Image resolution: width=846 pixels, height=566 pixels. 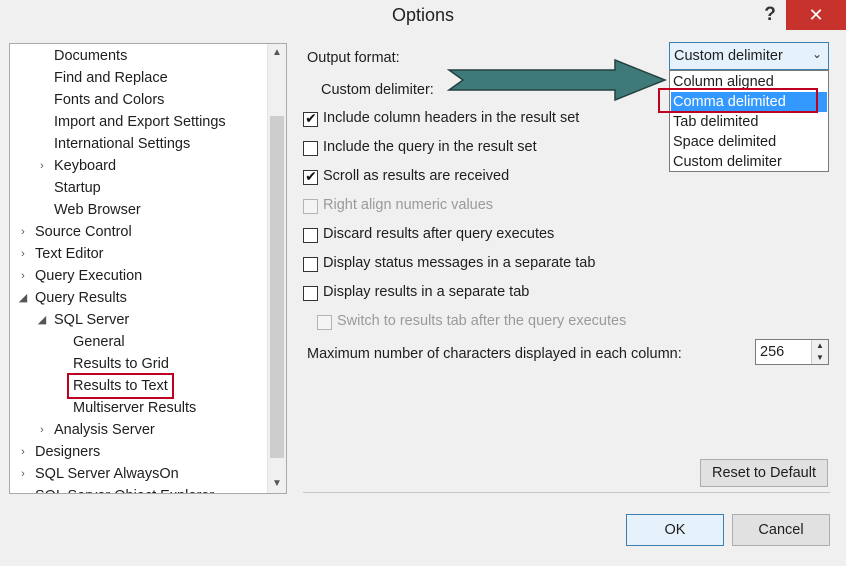 I want to click on tree-item: › SQL Server AlwaysOn, so click(x=139, y=474).